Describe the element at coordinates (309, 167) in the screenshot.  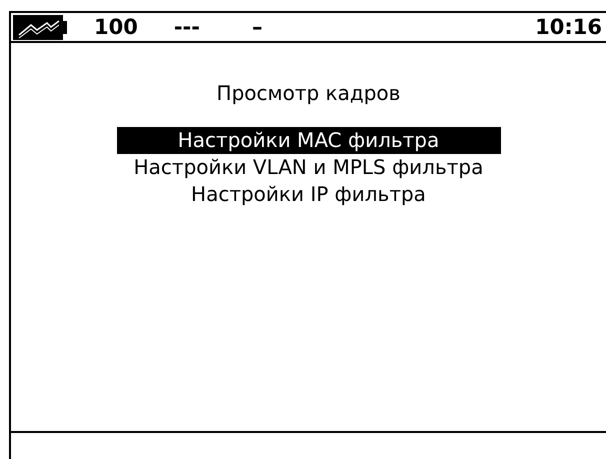
I see `menu-item: Настройки VLAN и MPLS фильтра` at that location.